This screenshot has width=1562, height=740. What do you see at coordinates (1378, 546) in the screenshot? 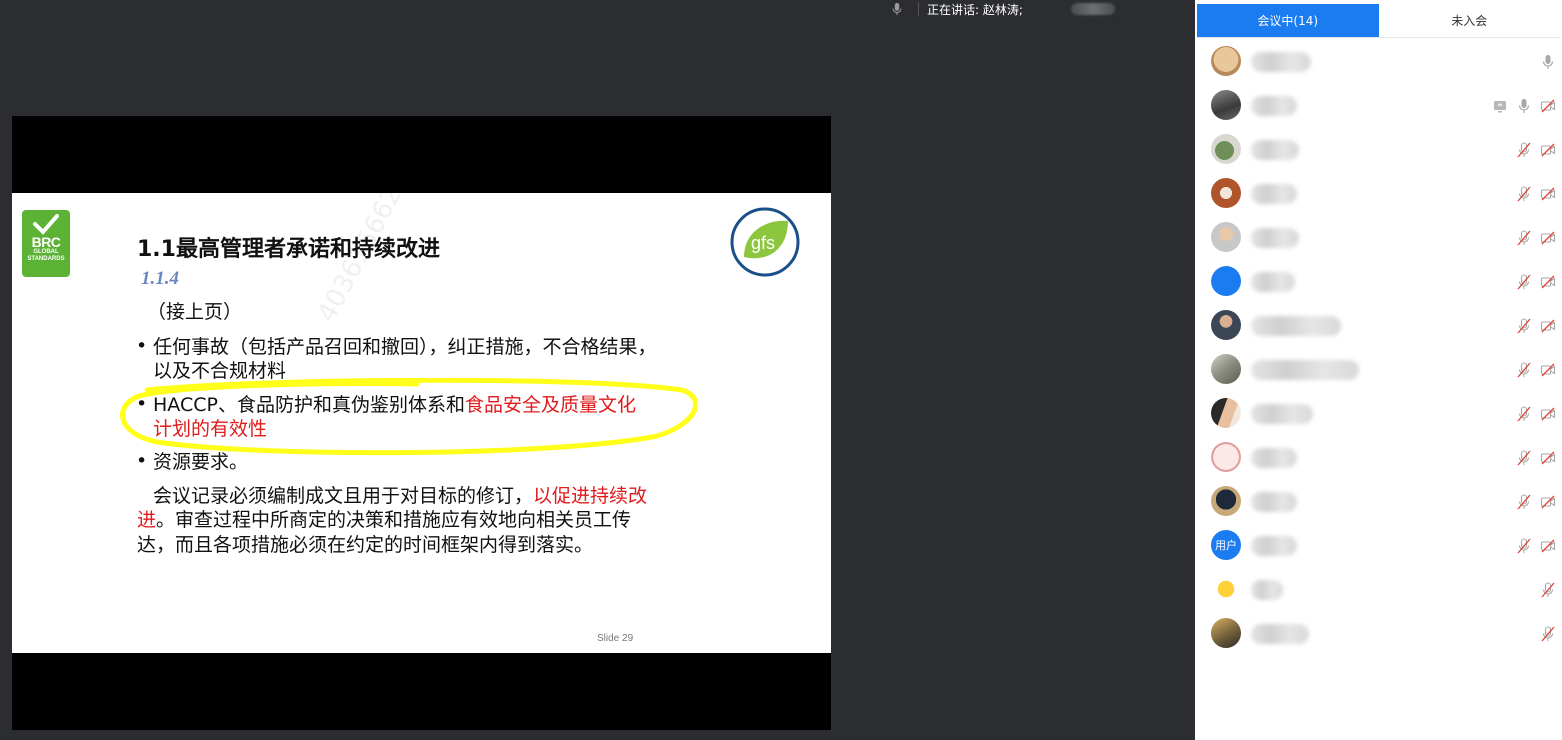
I see `participant-row: 用户` at bounding box center [1378, 546].